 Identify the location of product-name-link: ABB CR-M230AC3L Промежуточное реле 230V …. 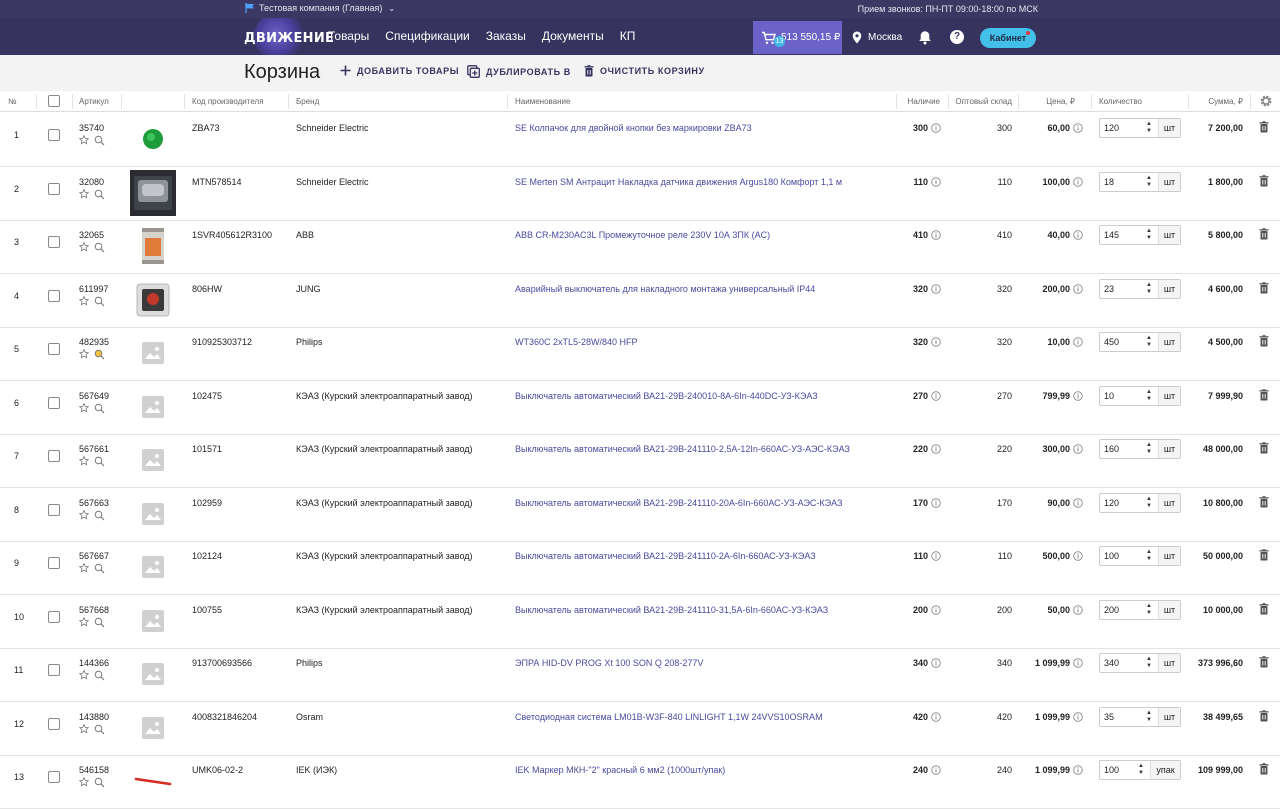
(642, 235).